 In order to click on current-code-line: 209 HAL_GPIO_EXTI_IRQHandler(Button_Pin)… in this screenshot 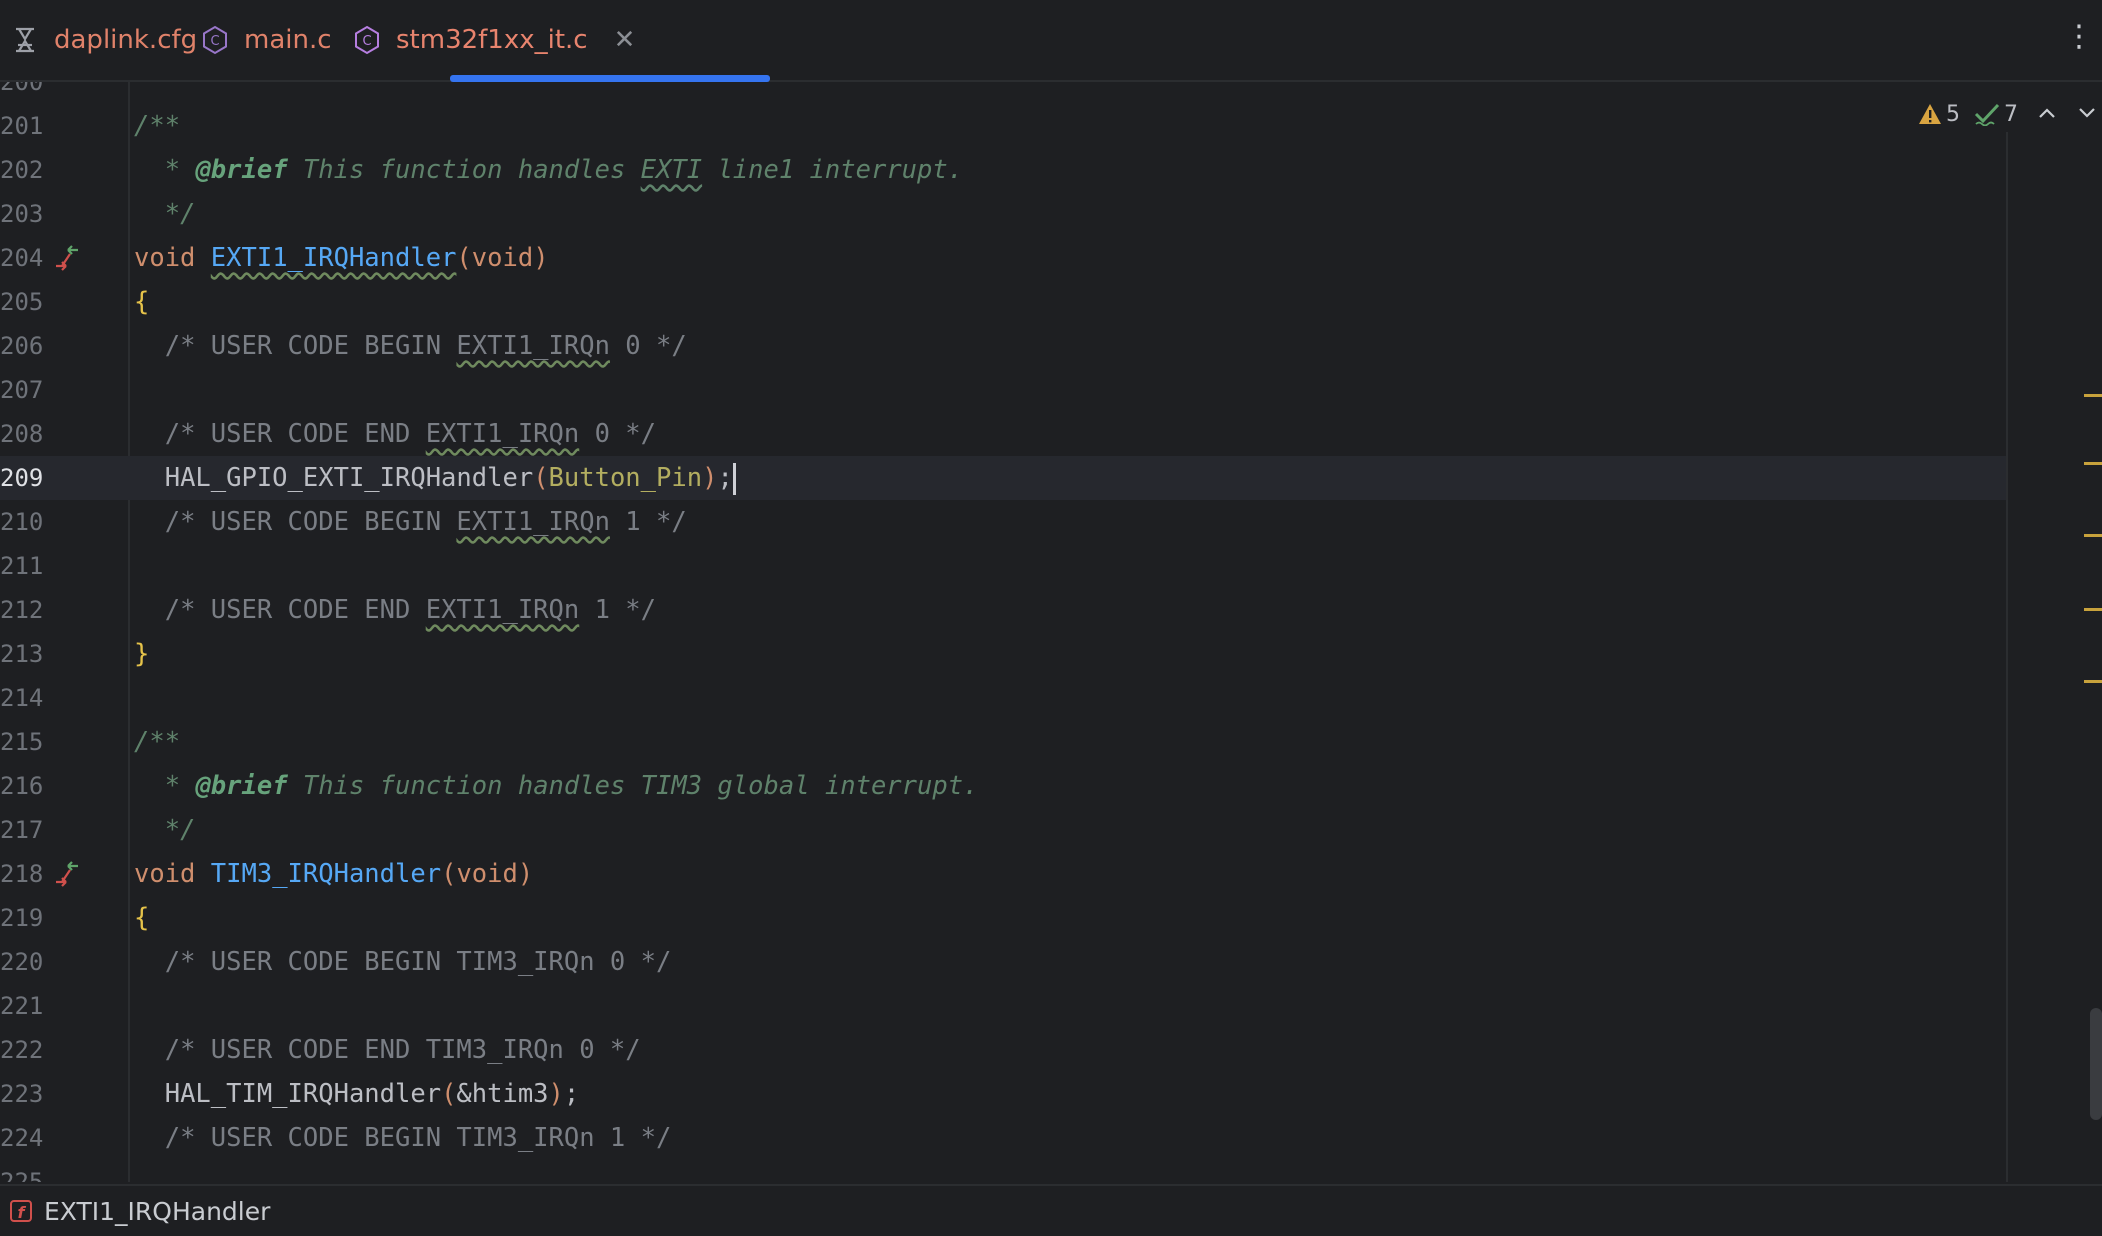, I will do `click(1003, 478)`.